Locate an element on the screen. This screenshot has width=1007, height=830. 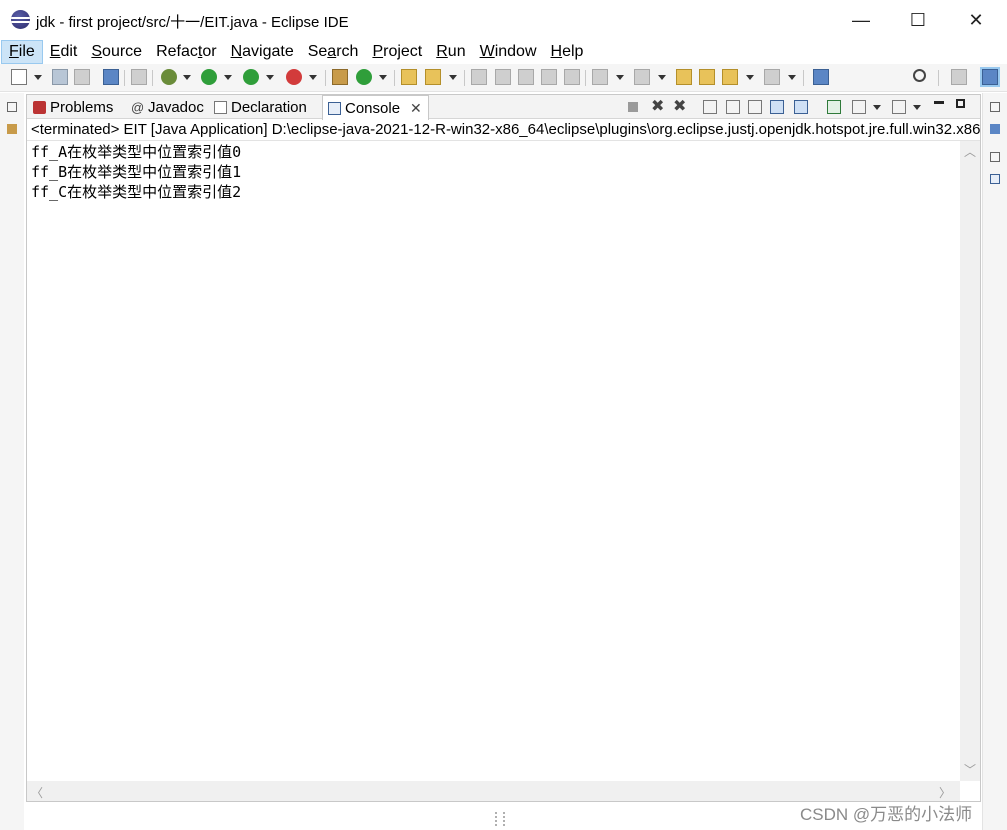
scroll-right-icon: 〉 is located at coordinates (945, 792).